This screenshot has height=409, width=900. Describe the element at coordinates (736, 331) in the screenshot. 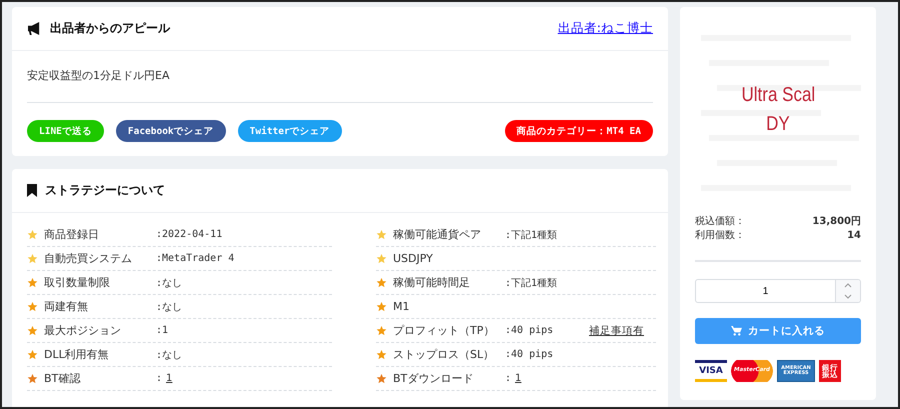

I see `cart-icon` at that location.